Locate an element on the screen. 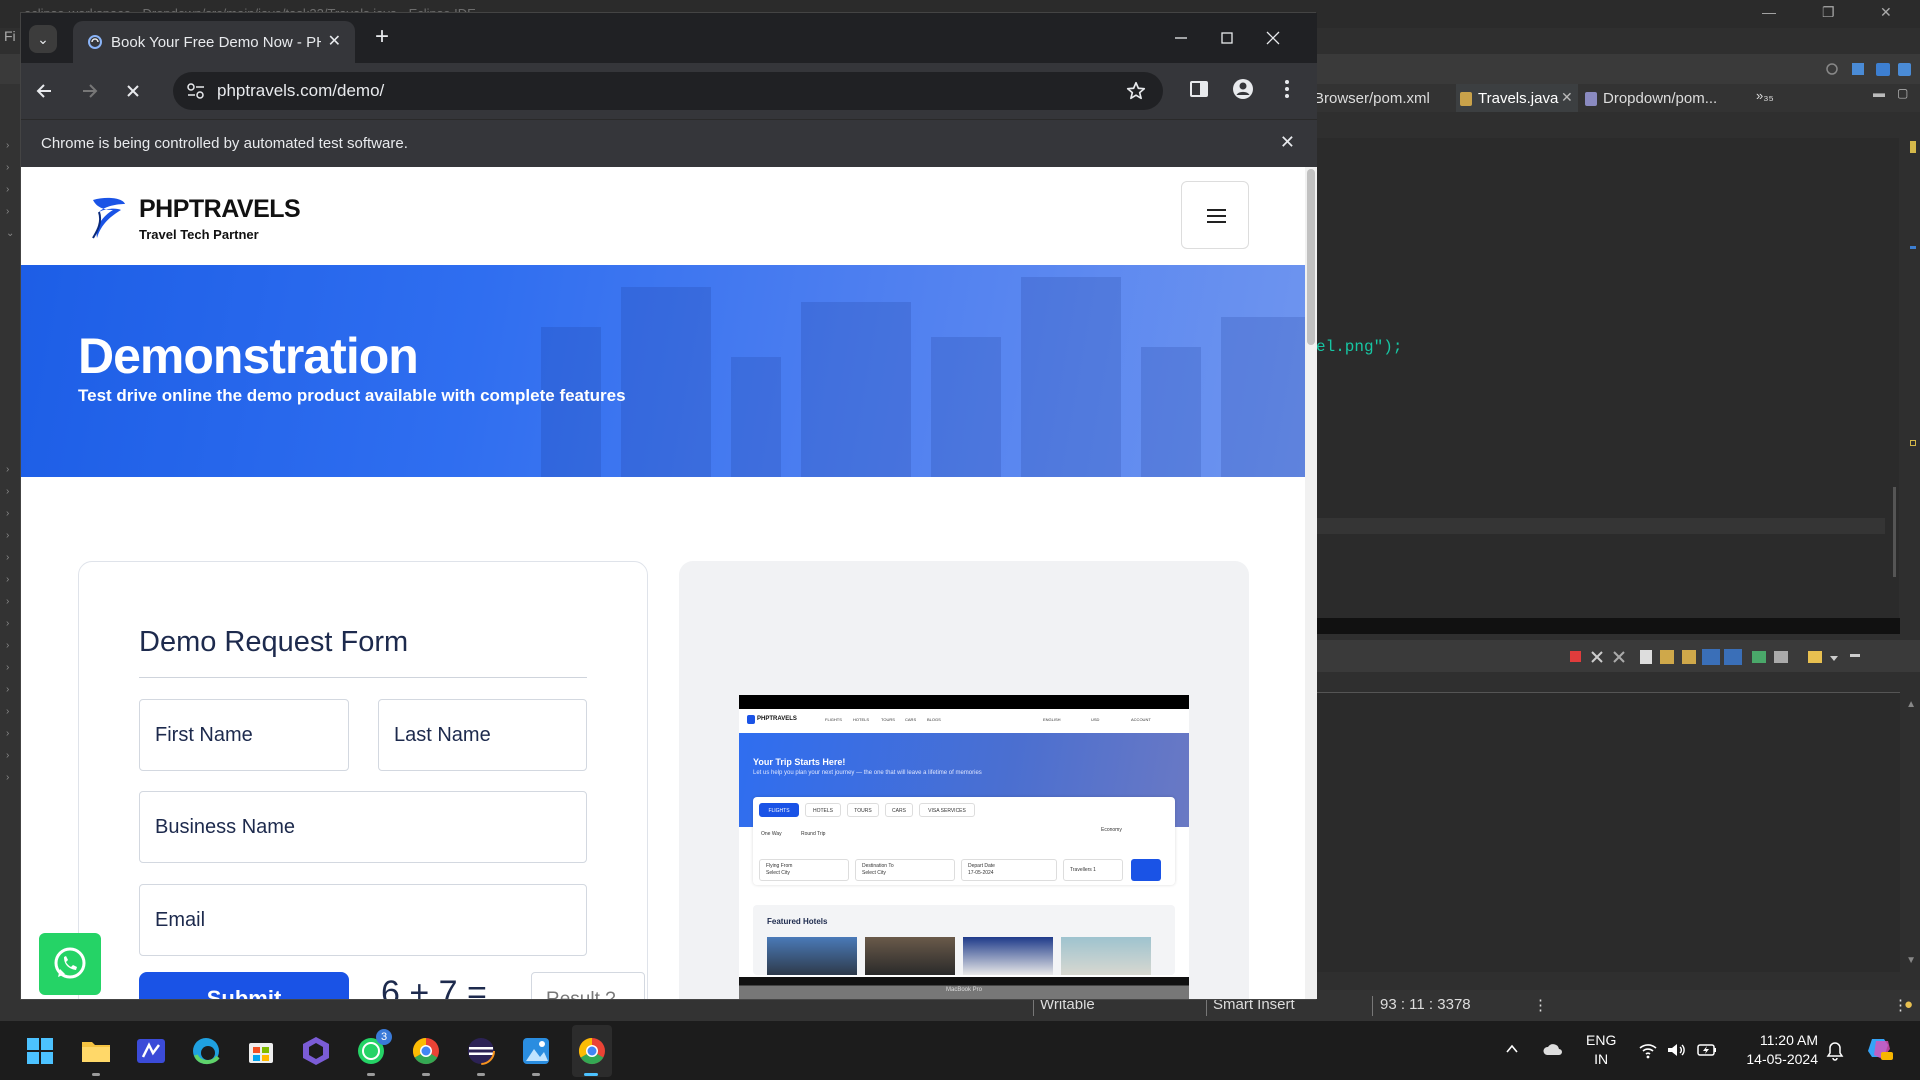  wifi-icon is located at coordinates (1648, 1050).